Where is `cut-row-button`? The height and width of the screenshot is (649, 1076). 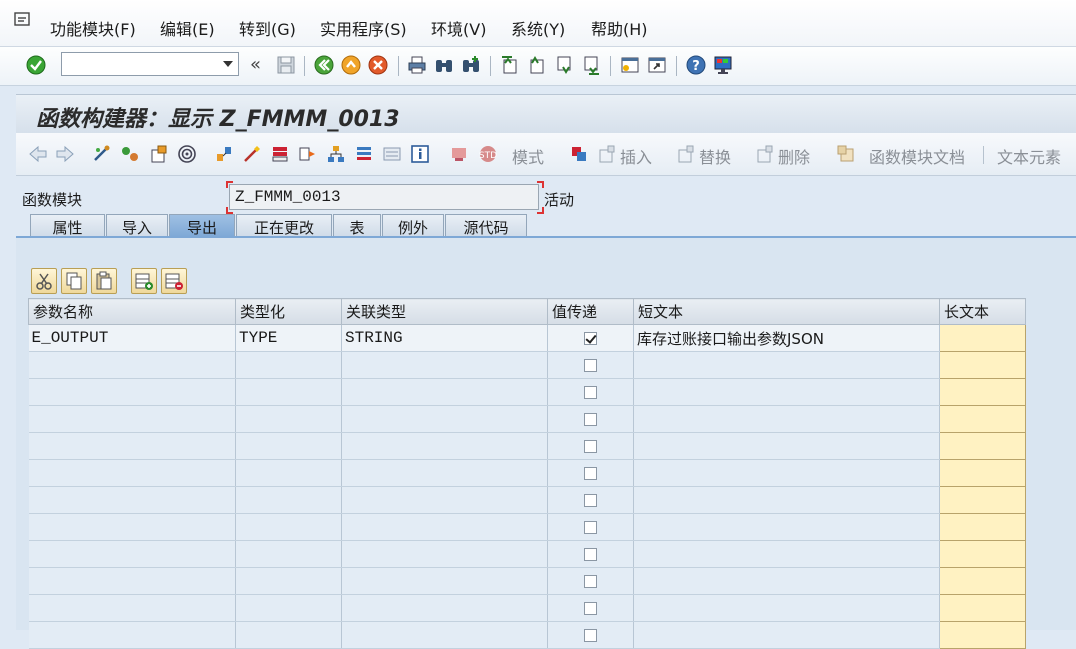 cut-row-button is located at coordinates (44, 281).